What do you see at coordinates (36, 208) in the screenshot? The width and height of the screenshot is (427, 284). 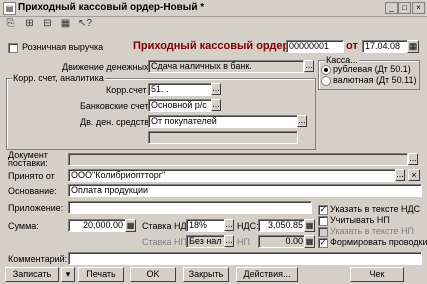 I see `attachment-label: Приложение:` at bounding box center [36, 208].